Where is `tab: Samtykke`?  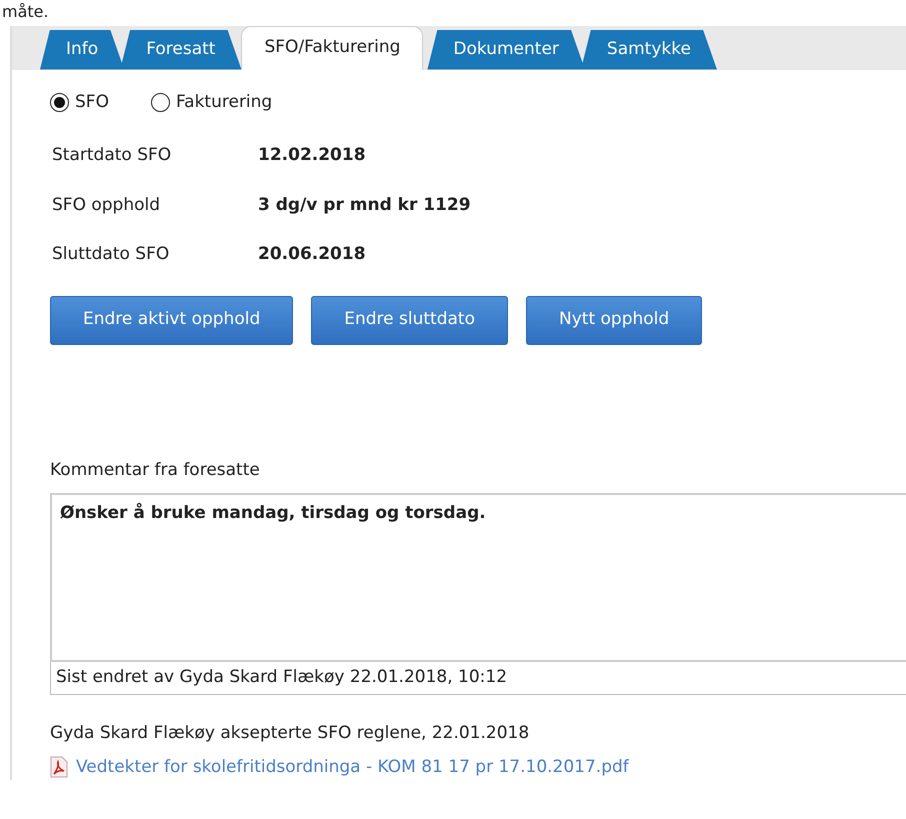 tab: Samtykke is located at coordinates (648, 50).